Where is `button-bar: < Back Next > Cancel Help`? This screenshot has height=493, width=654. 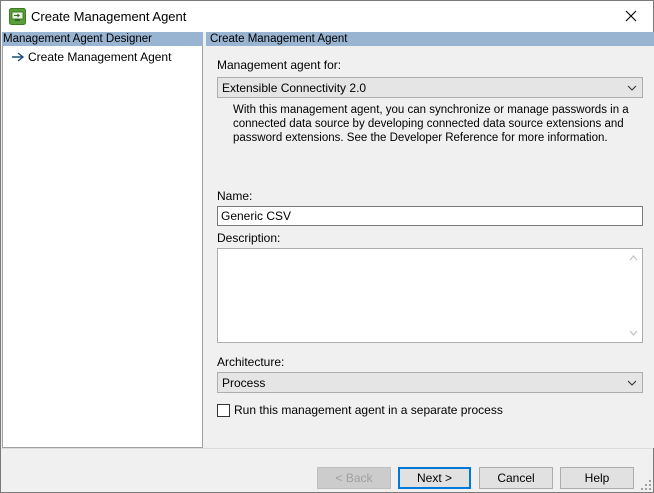
button-bar: < Back Next > Cancel Help is located at coordinates (327, 470).